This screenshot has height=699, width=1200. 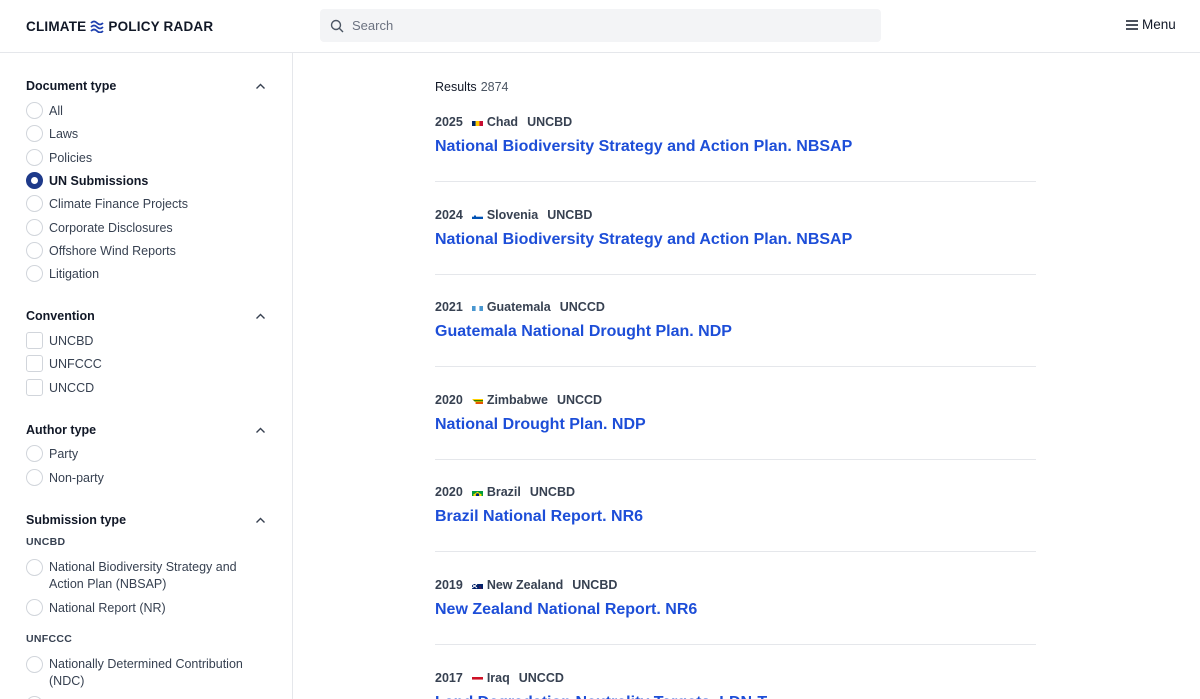 What do you see at coordinates (64, 363) in the screenshot?
I see `convention-option-unfccc: UNFCCC` at bounding box center [64, 363].